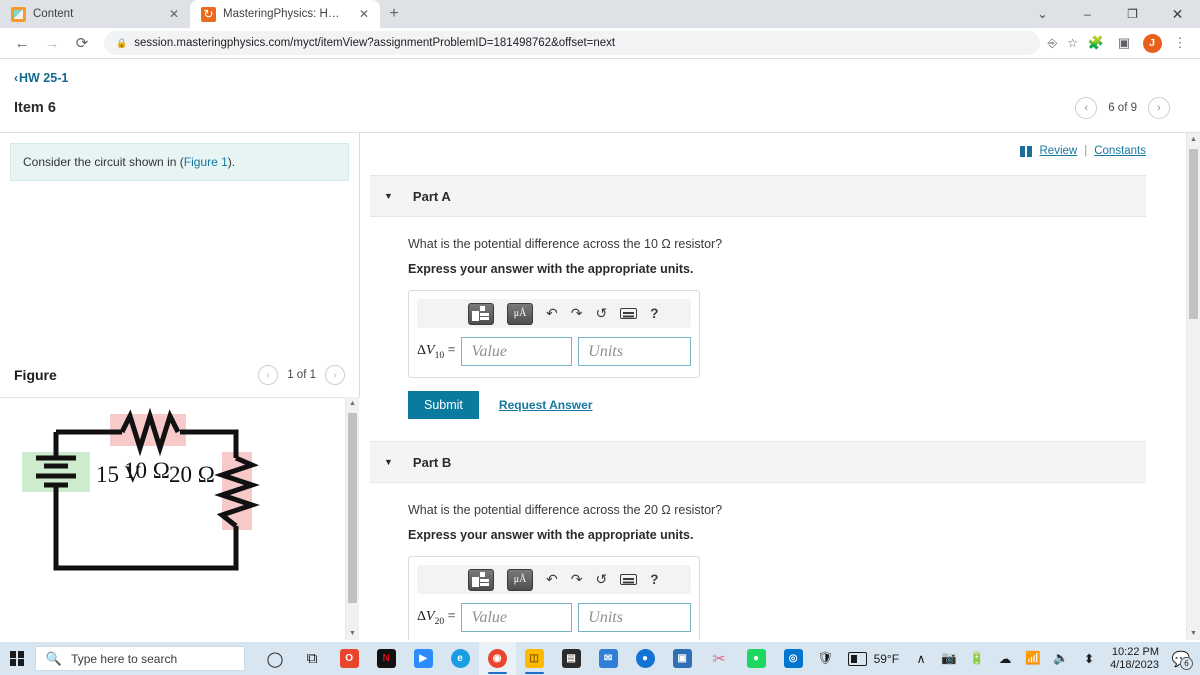 Image resolution: width=1200 pixels, height=675 pixels. What do you see at coordinates (206, 162) in the screenshot?
I see `figure-link: Figure 1` at bounding box center [206, 162].